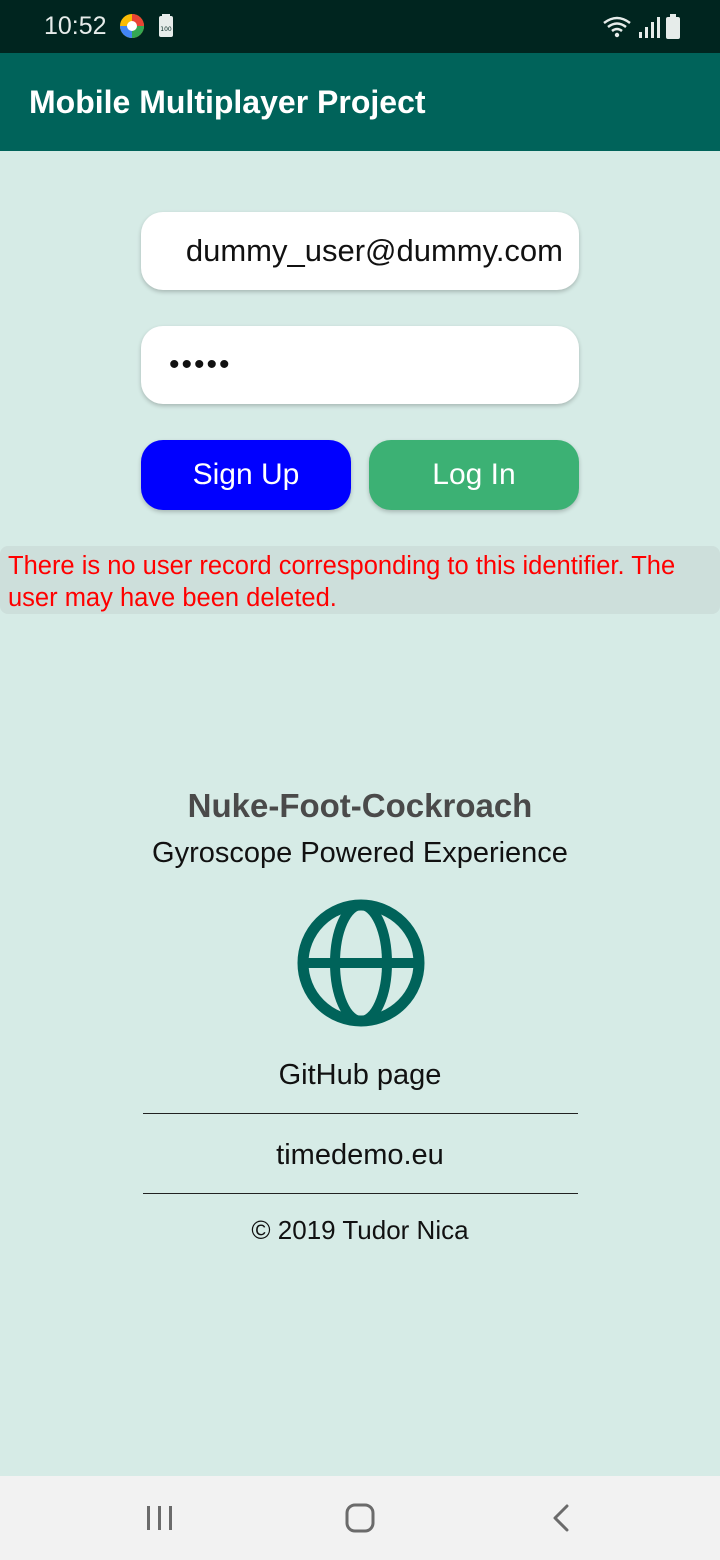 This screenshot has width=720, height=1560. I want to click on copyright: © 2019 Tudor Nica, so click(360, 1230).